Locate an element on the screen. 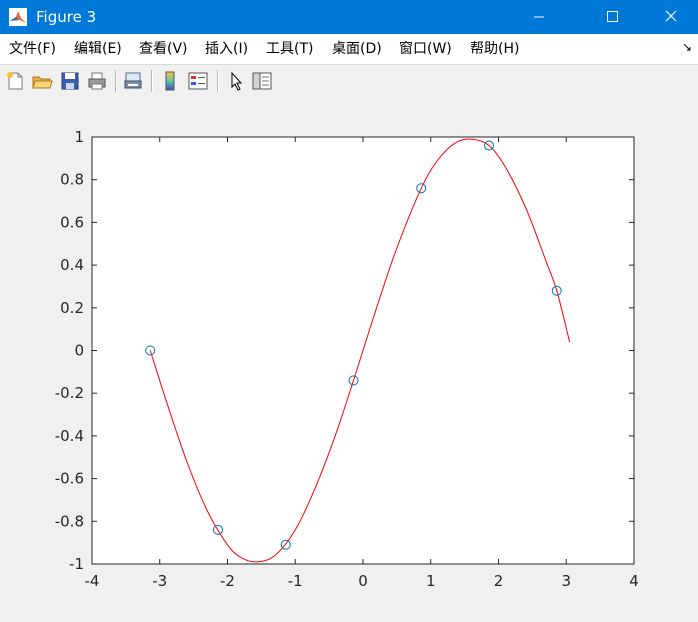 The image size is (698, 622). x-tick-label: 1 is located at coordinates (431, 581).